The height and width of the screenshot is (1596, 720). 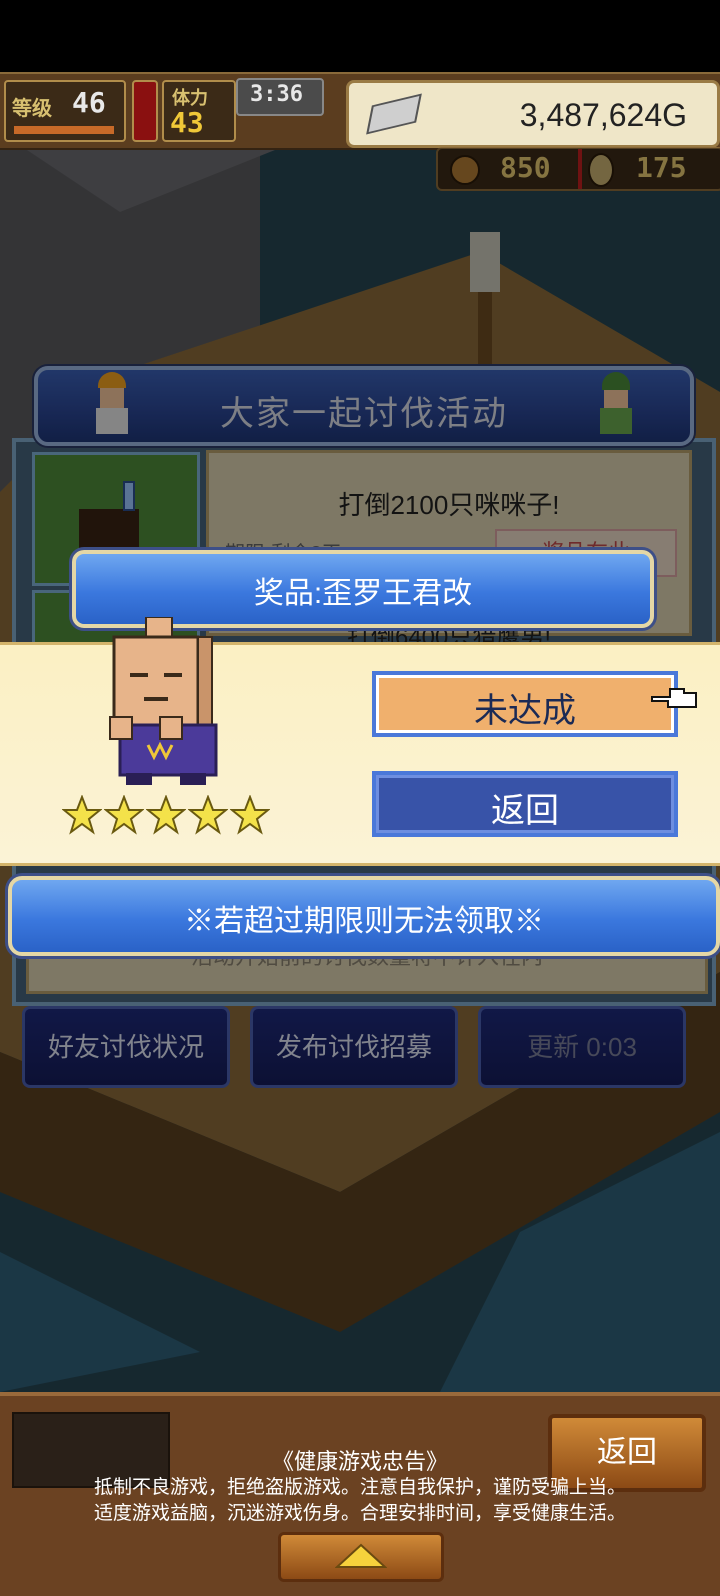 I want to click on stamina-box: 体力 43, so click(x=199, y=111).